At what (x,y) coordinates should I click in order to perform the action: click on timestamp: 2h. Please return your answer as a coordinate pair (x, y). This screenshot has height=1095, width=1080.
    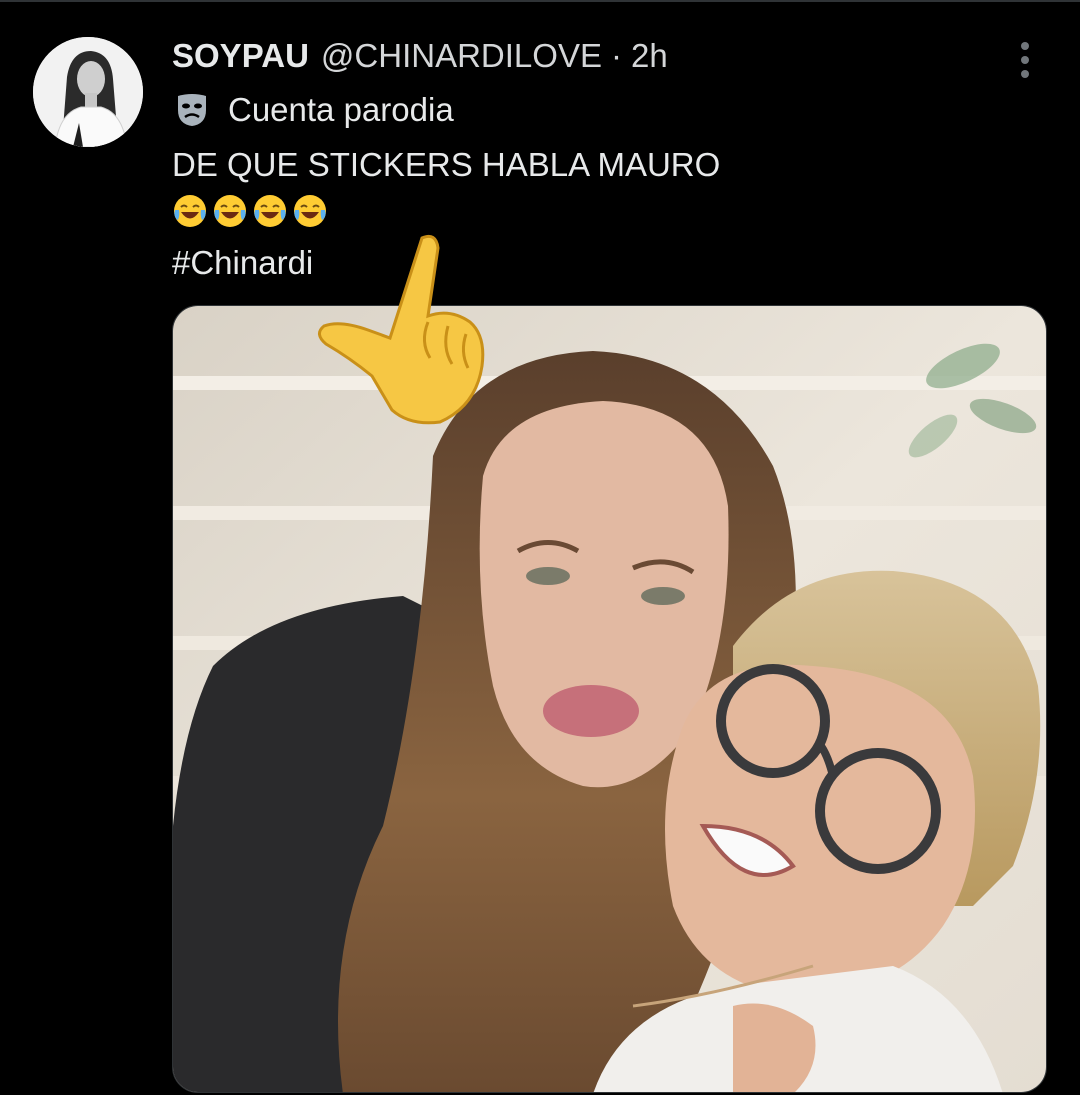
    Looking at the image, I should click on (649, 56).